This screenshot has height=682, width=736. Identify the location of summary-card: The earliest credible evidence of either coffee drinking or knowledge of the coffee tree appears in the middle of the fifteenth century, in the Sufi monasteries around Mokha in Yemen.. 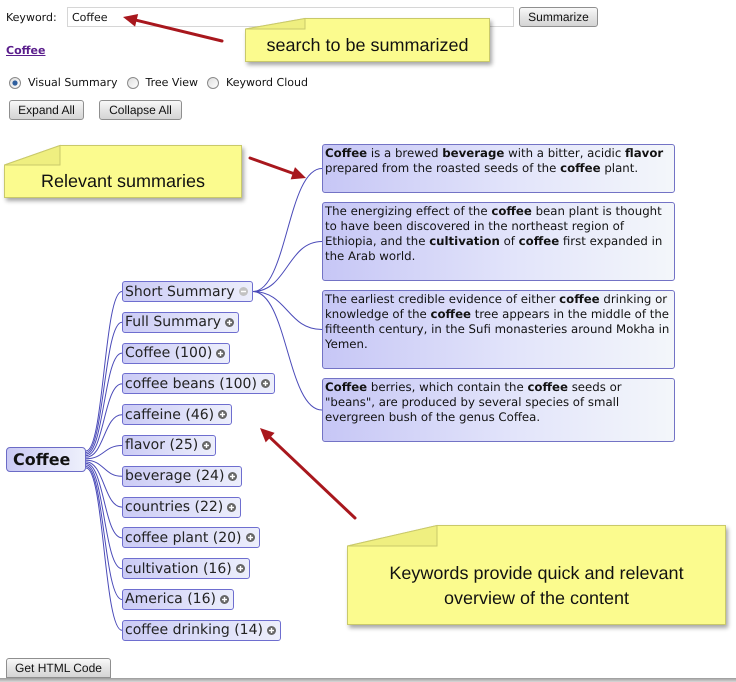
(498, 329).